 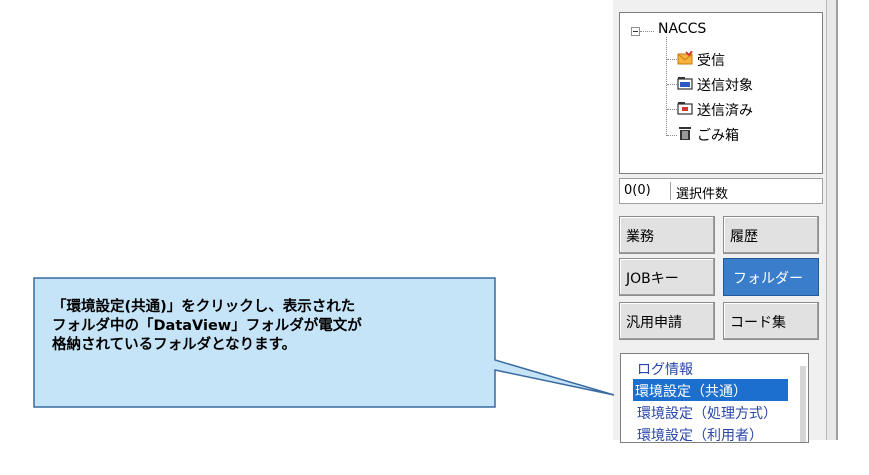 I want to click on callout-line: 「環境設定(共通)」をクリックし、表示された, so click(x=204, y=307).